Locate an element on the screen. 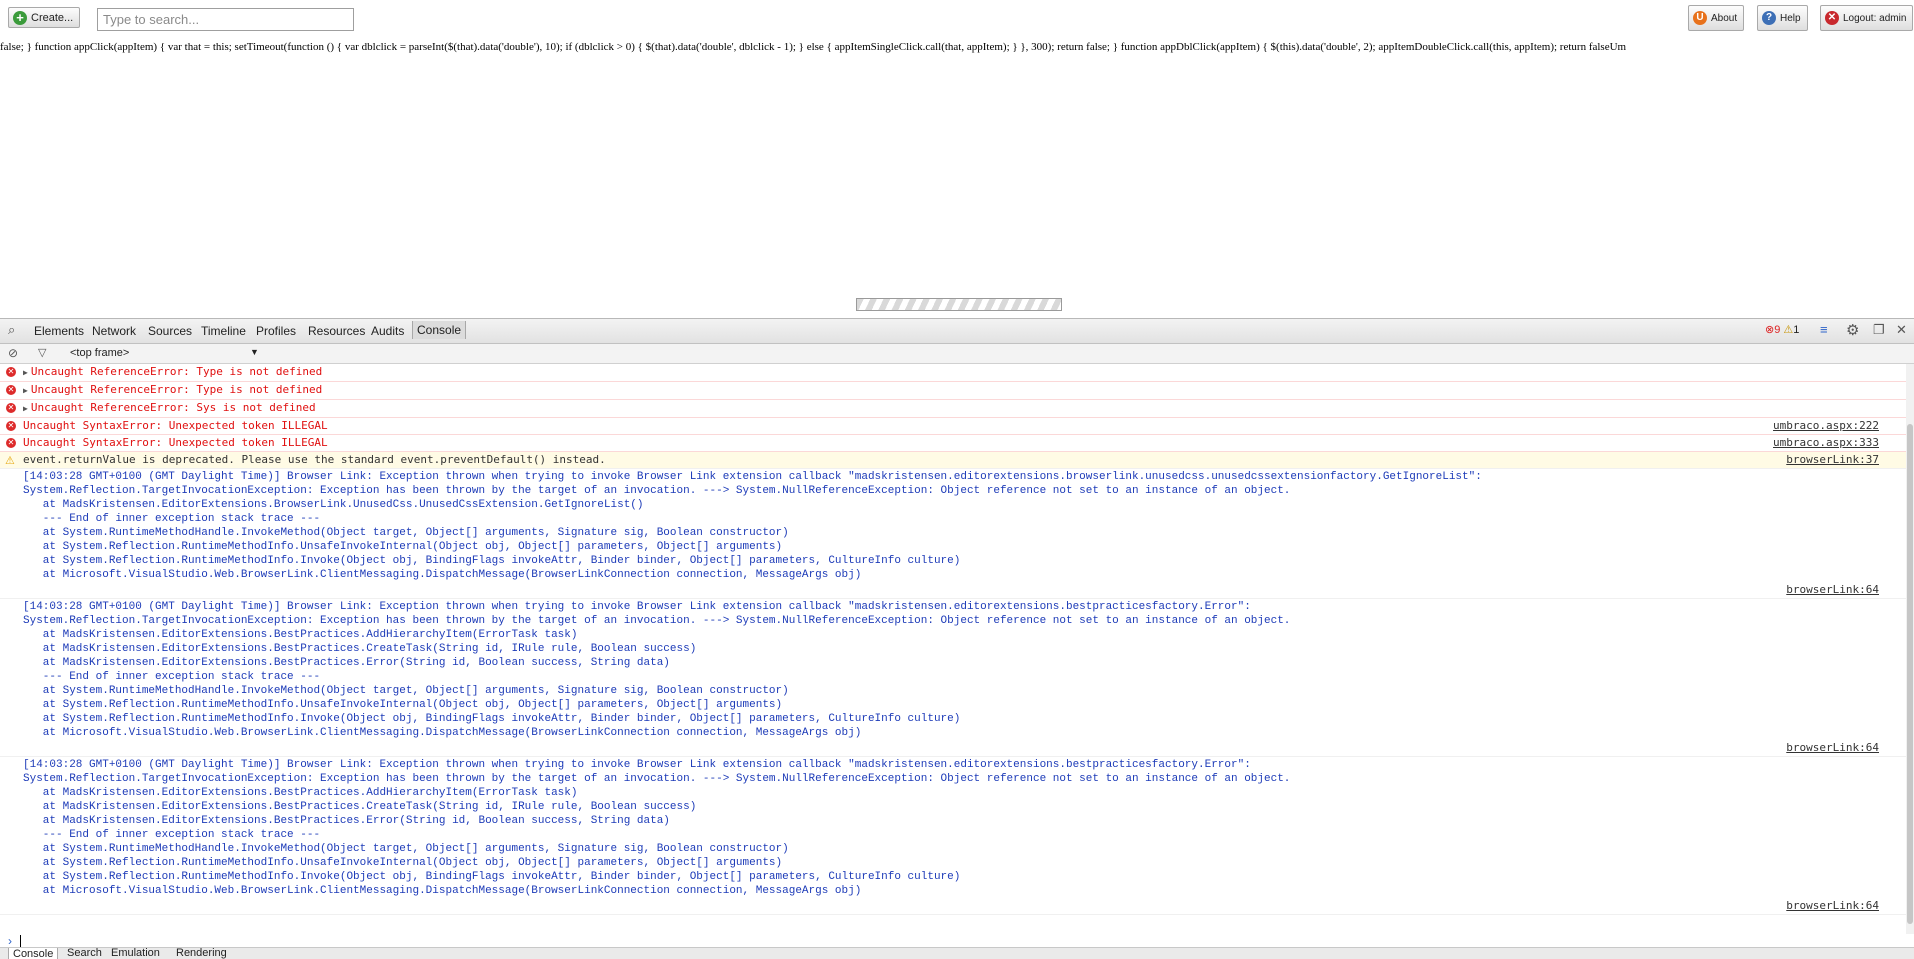 This screenshot has height=959, width=1914. tab-elements: Elements is located at coordinates (59, 331).